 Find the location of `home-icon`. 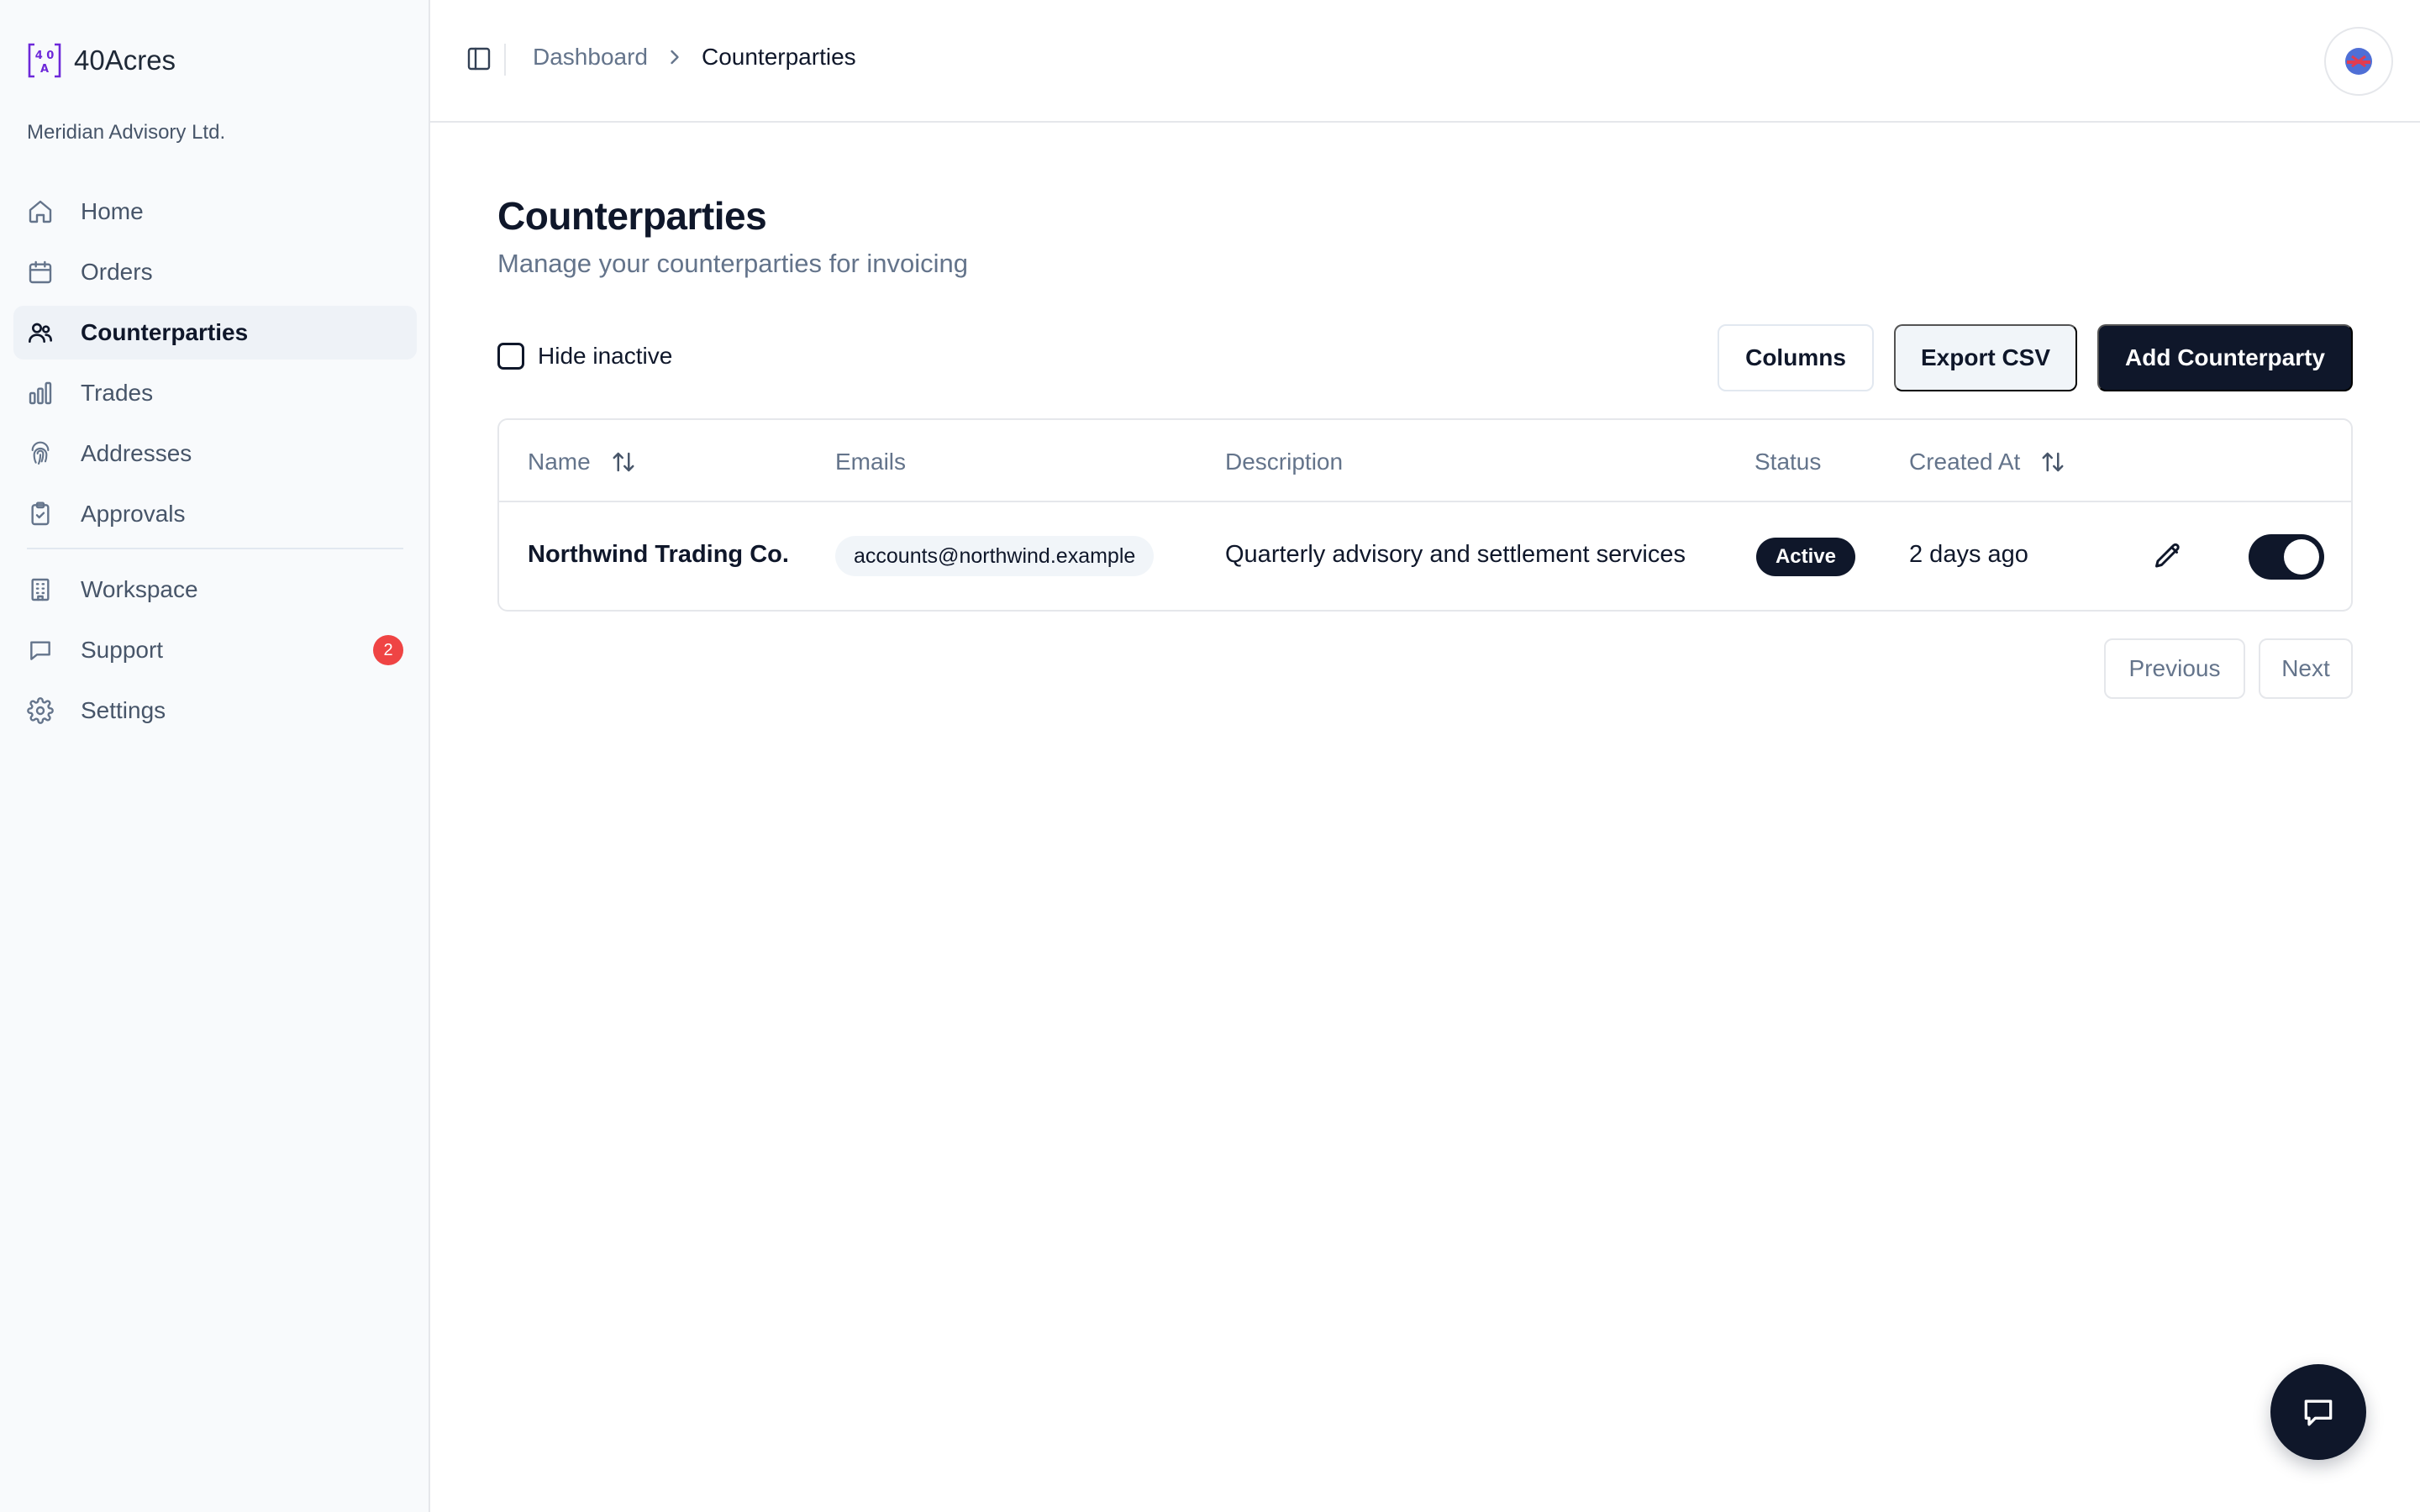

home-icon is located at coordinates (40, 211).